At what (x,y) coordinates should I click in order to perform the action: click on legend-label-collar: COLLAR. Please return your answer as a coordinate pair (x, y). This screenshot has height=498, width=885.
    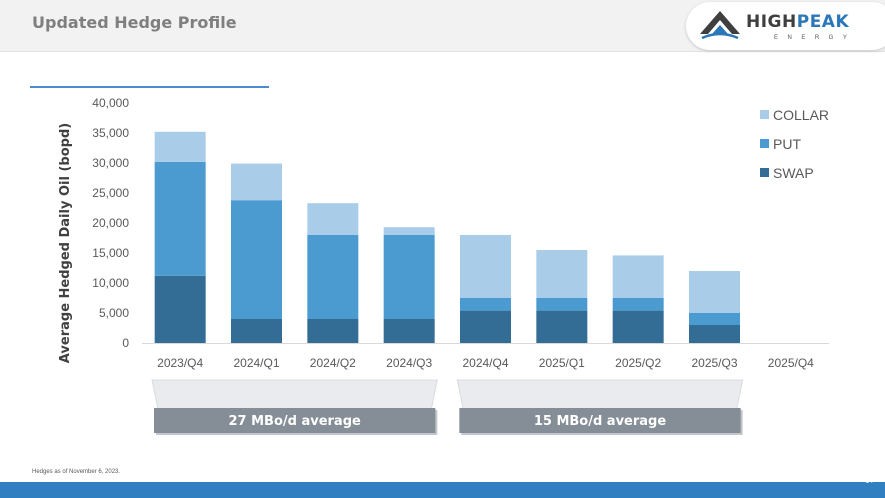
    Looking at the image, I should click on (801, 115).